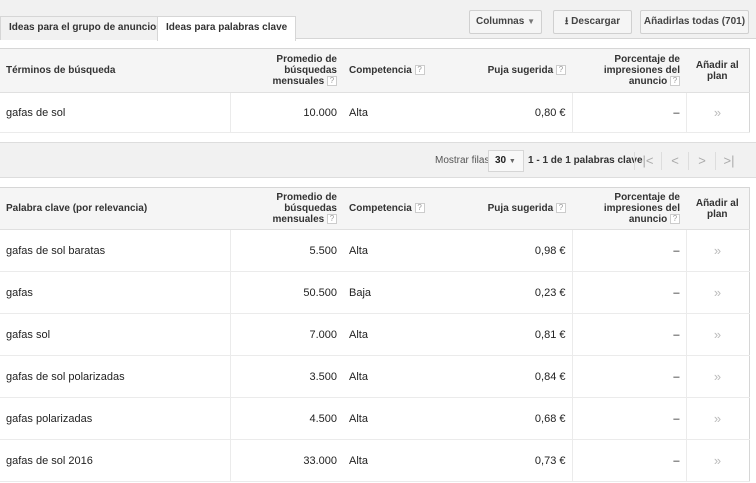 This screenshot has height=483, width=756. Describe the element at coordinates (566, 21) in the screenshot. I see `download-icon: ⭳` at that location.